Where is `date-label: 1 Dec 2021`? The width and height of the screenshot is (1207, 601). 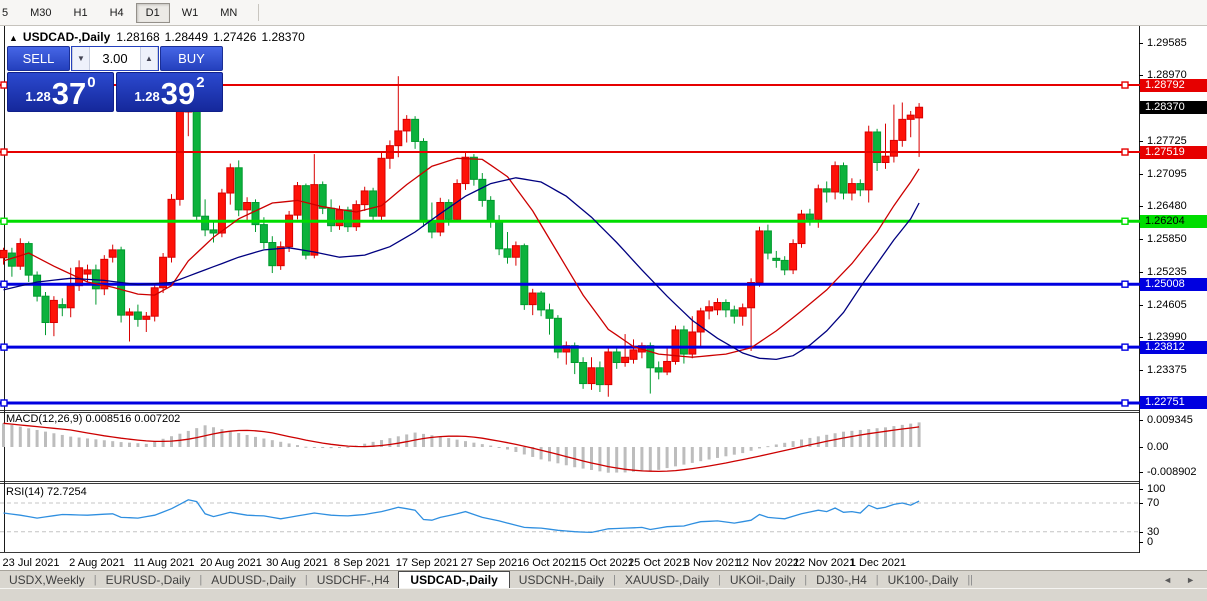
date-label: 1 Dec 2021 is located at coordinates (878, 563).